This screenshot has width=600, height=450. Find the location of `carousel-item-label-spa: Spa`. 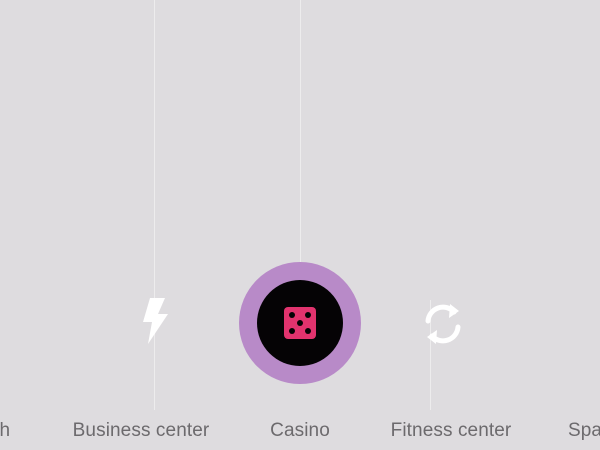

carousel-item-label-spa: Spa is located at coordinates (583, 430).